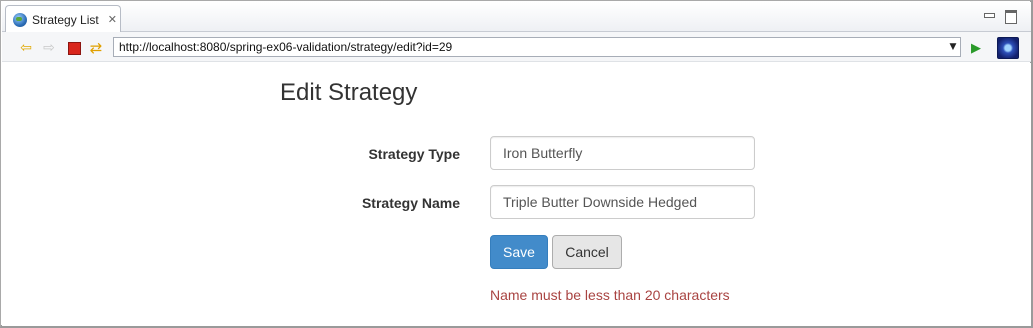 This screenshot has width=1033, height=328. I want to click on page-title: Edit Strategy, so click(349, 92).